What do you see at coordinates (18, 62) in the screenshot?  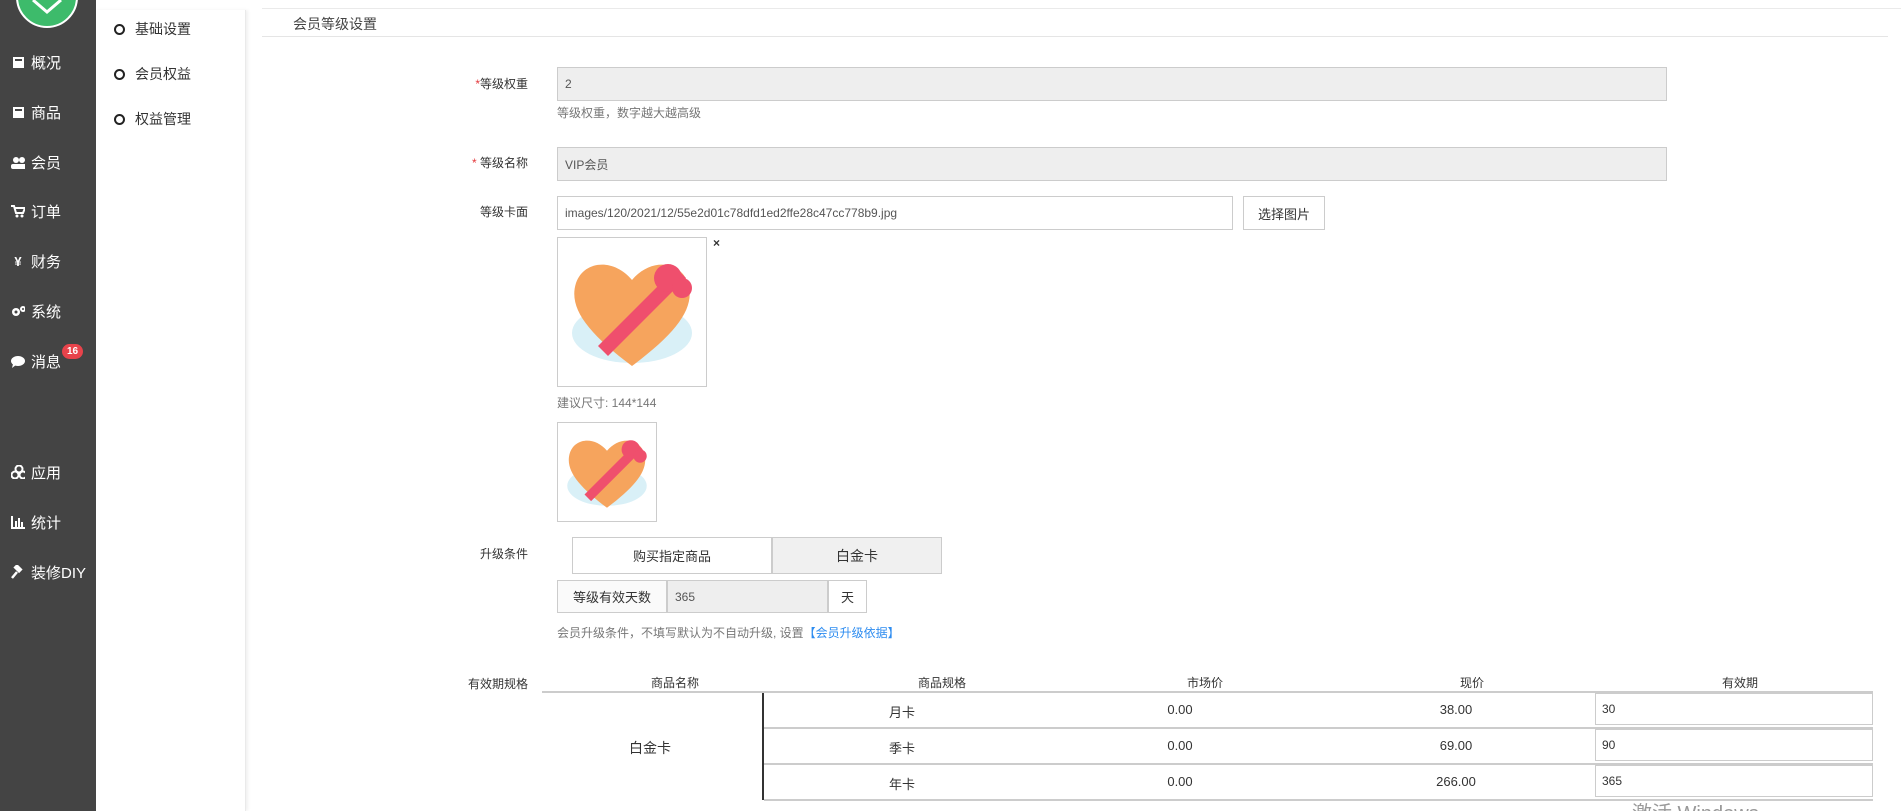 I see `overview-icon` at bounding box center [18, 62].